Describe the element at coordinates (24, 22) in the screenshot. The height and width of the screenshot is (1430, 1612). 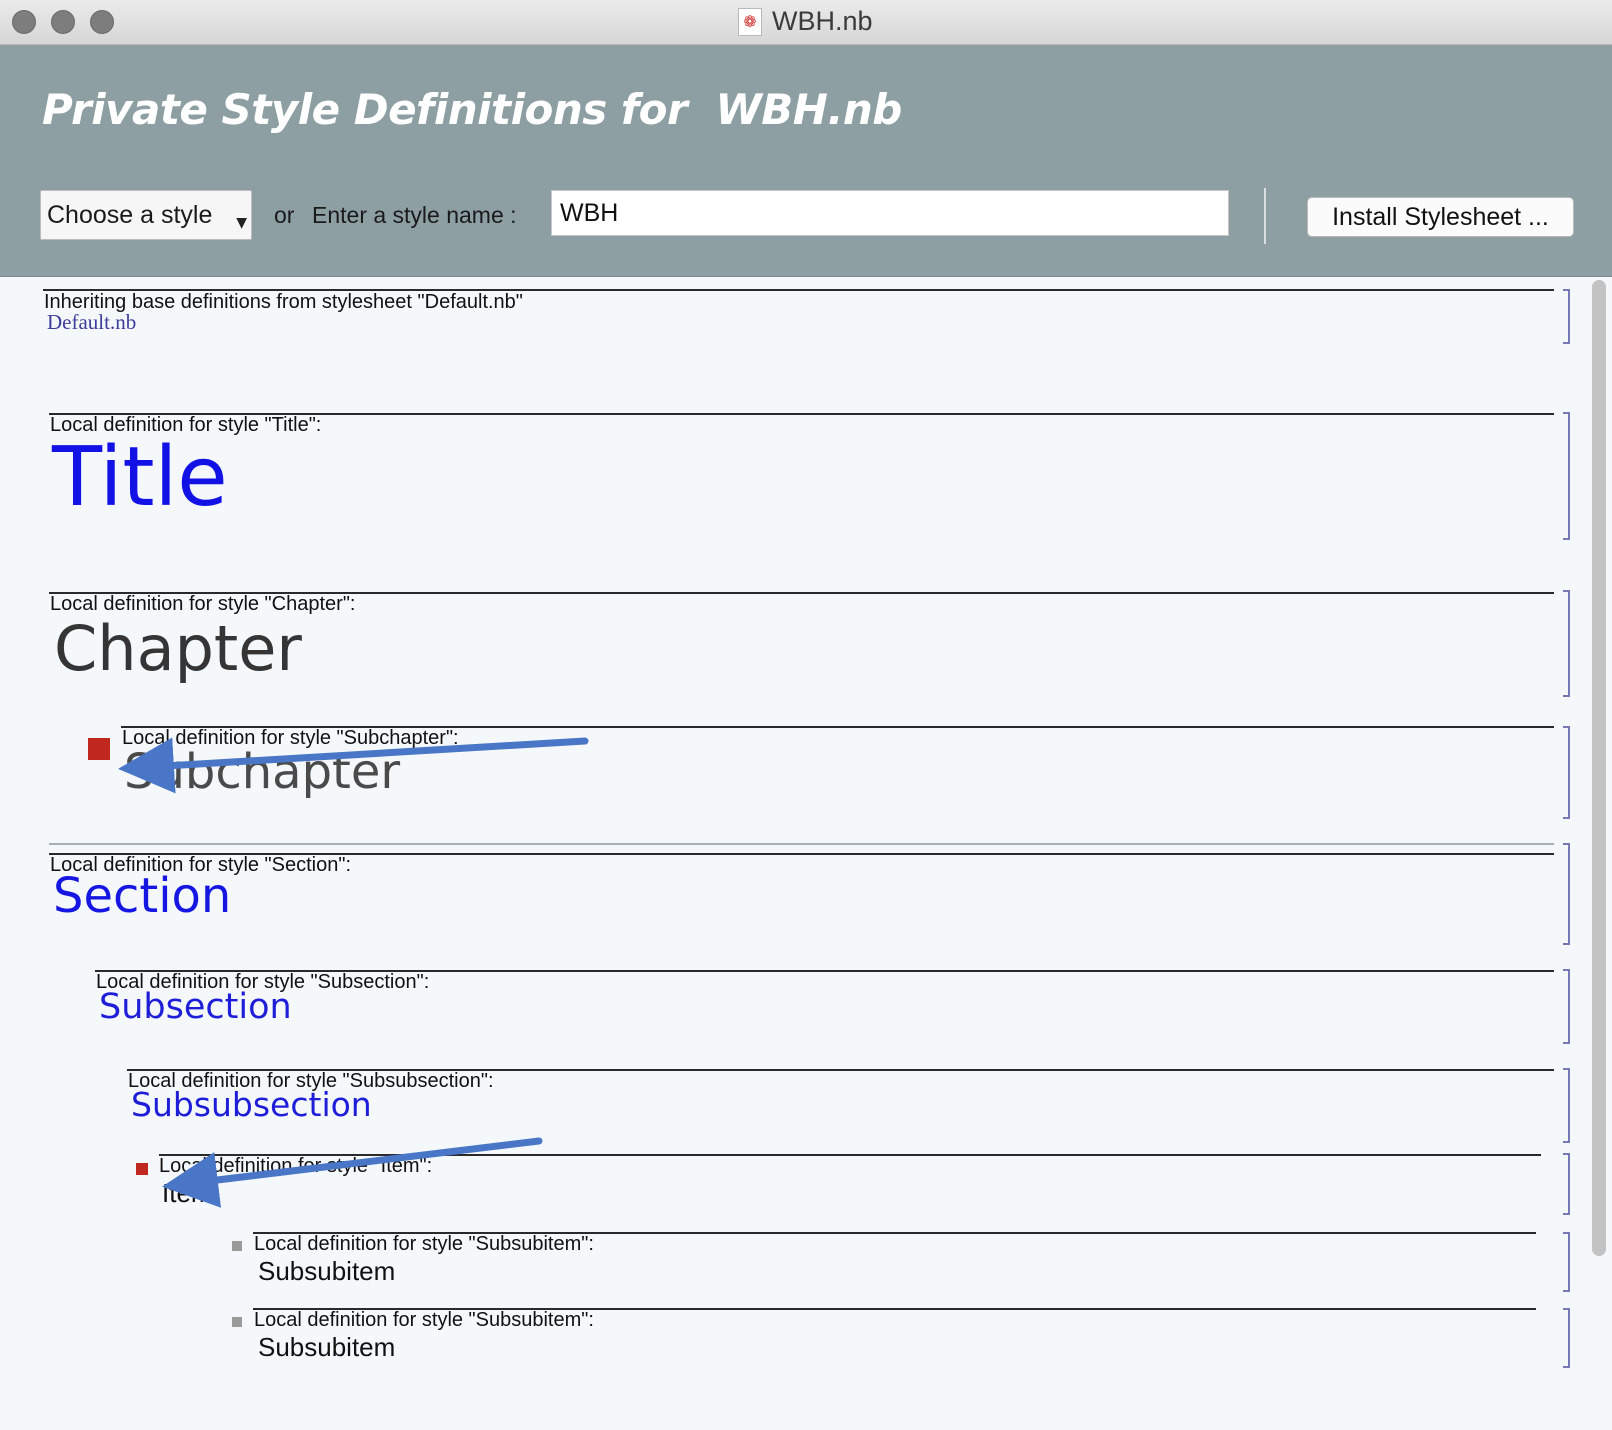
I see `close-window-button` at that location.